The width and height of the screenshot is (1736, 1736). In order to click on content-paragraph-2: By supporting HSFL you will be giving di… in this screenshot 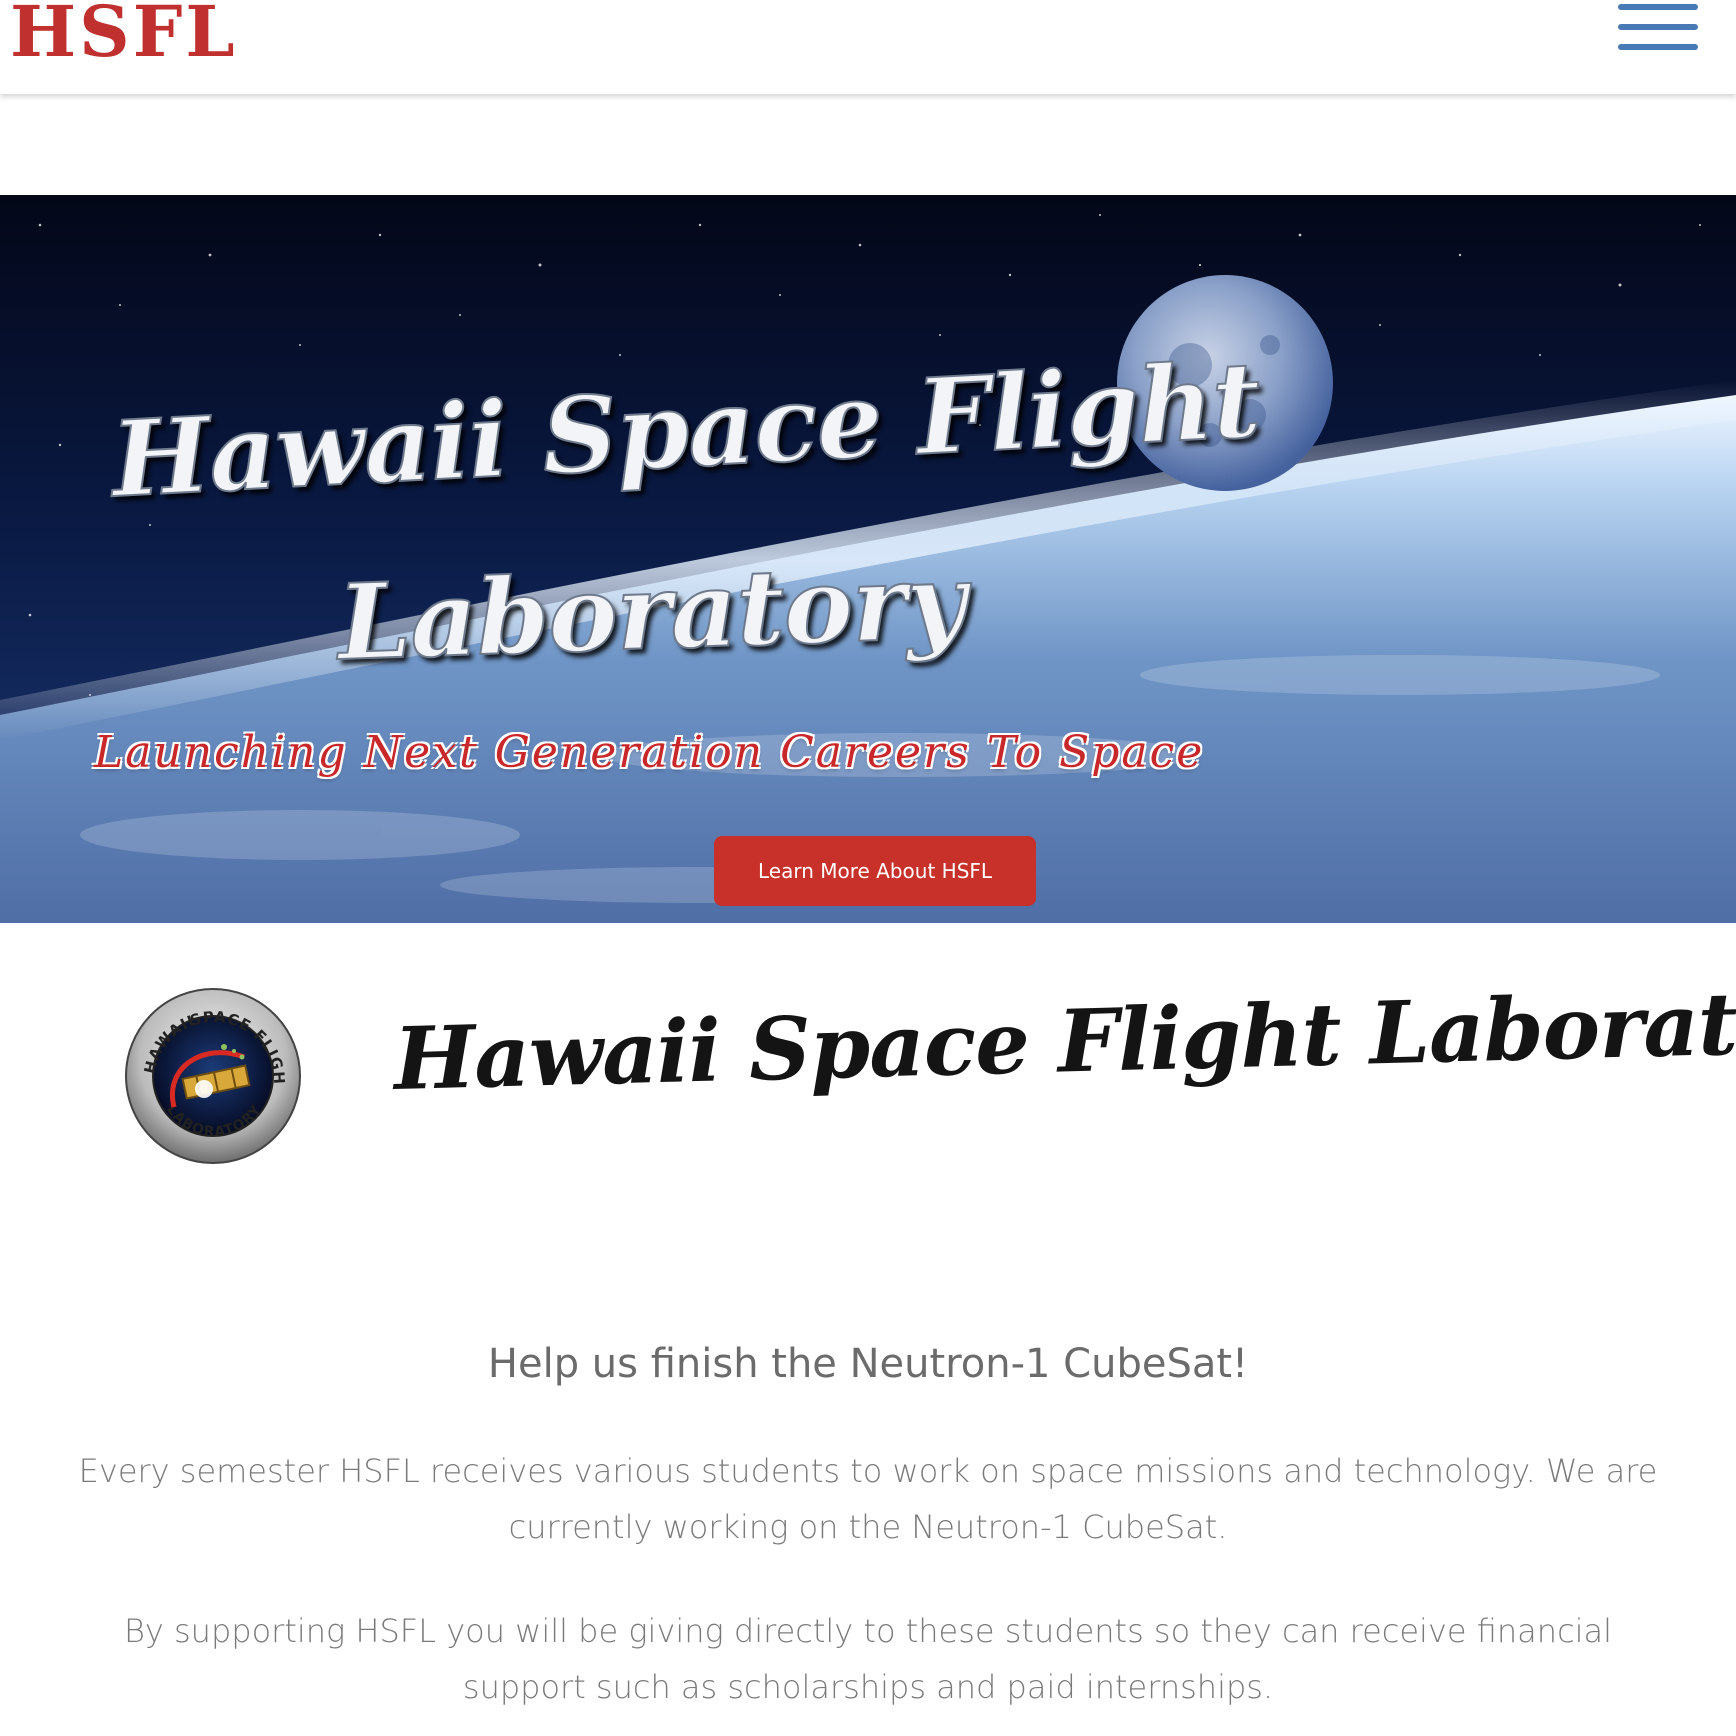, I will do `click(868, 1659)`.